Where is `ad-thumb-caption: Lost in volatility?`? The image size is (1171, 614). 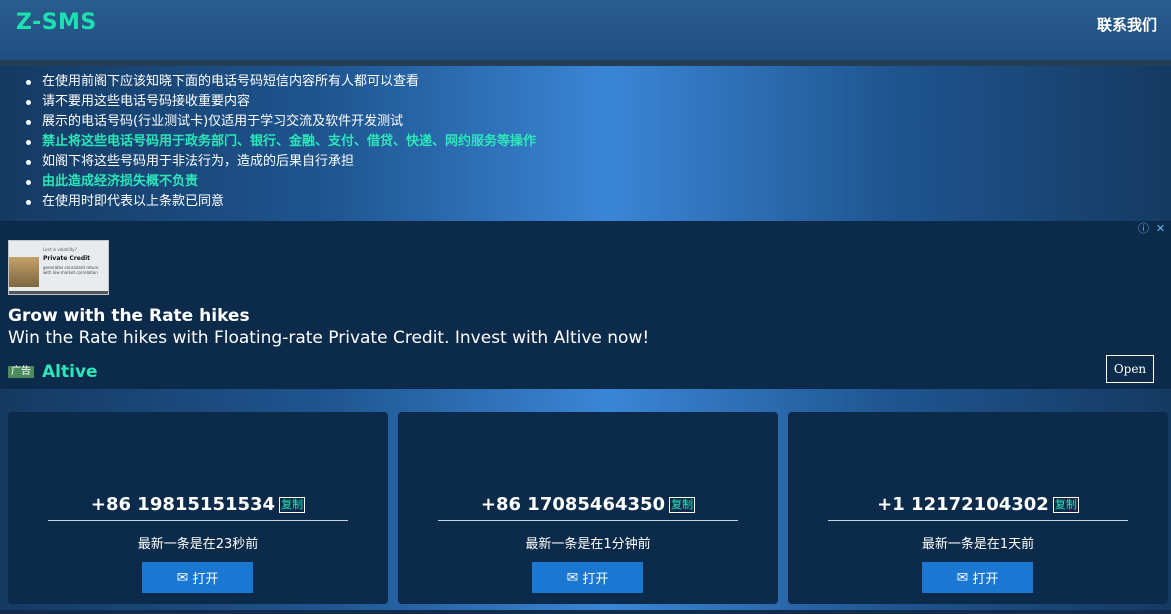
ad-thumb-caption: Lost in volatility? is located at coordinates (60, 249).